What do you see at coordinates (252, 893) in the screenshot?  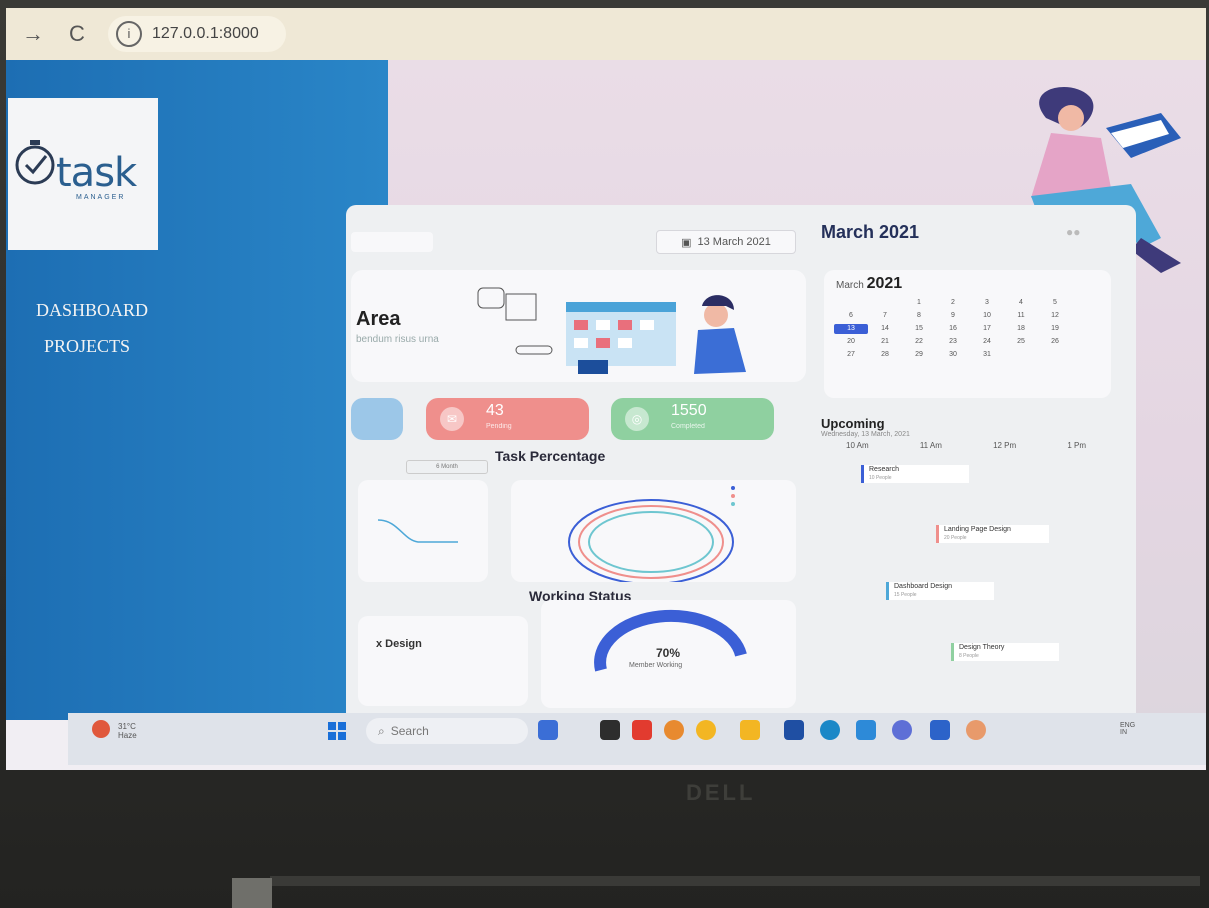 I see `laptop-hinge-left` at bounding box center [252, 893].